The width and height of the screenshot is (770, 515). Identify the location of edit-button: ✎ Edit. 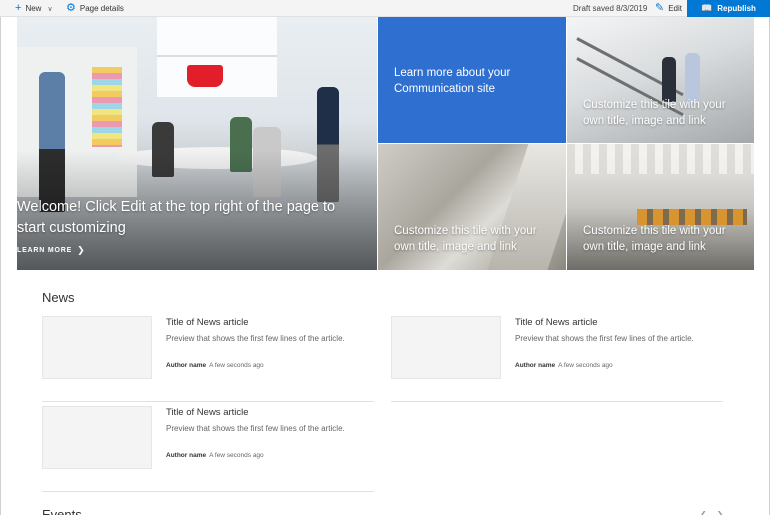
(668, 8).